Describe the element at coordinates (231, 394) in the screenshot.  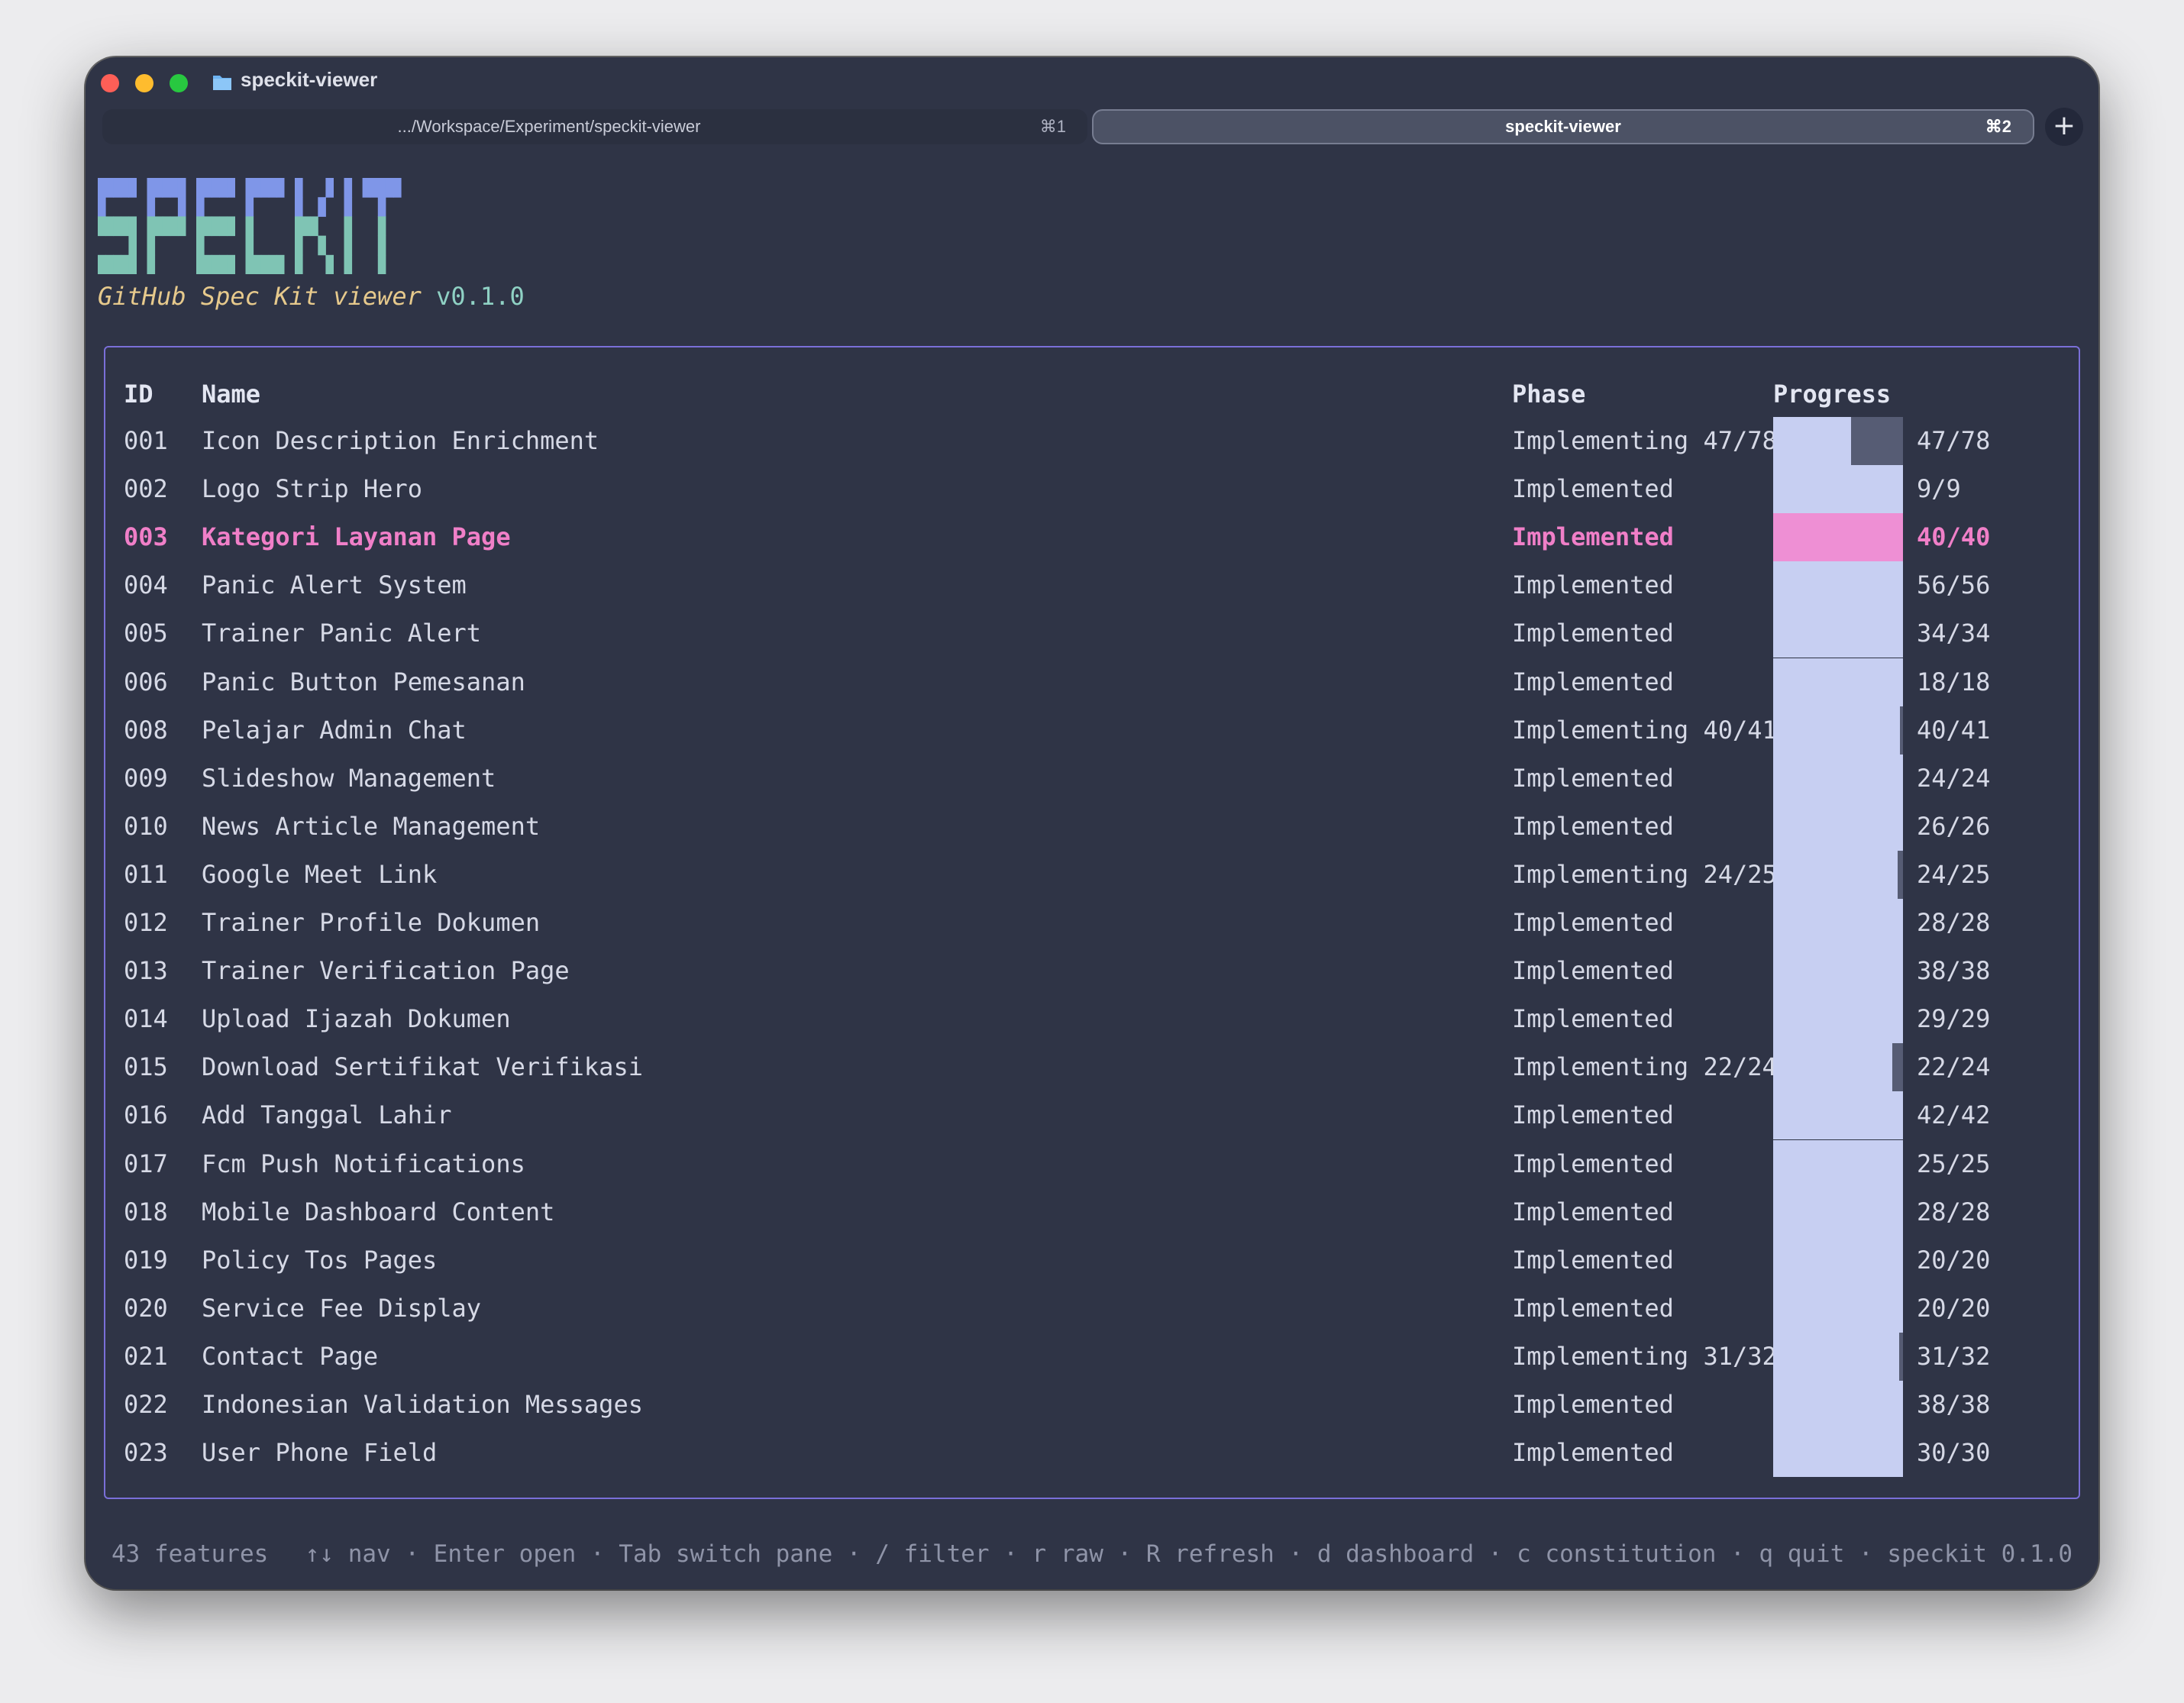
I see `column-header-name: Name` at that location.